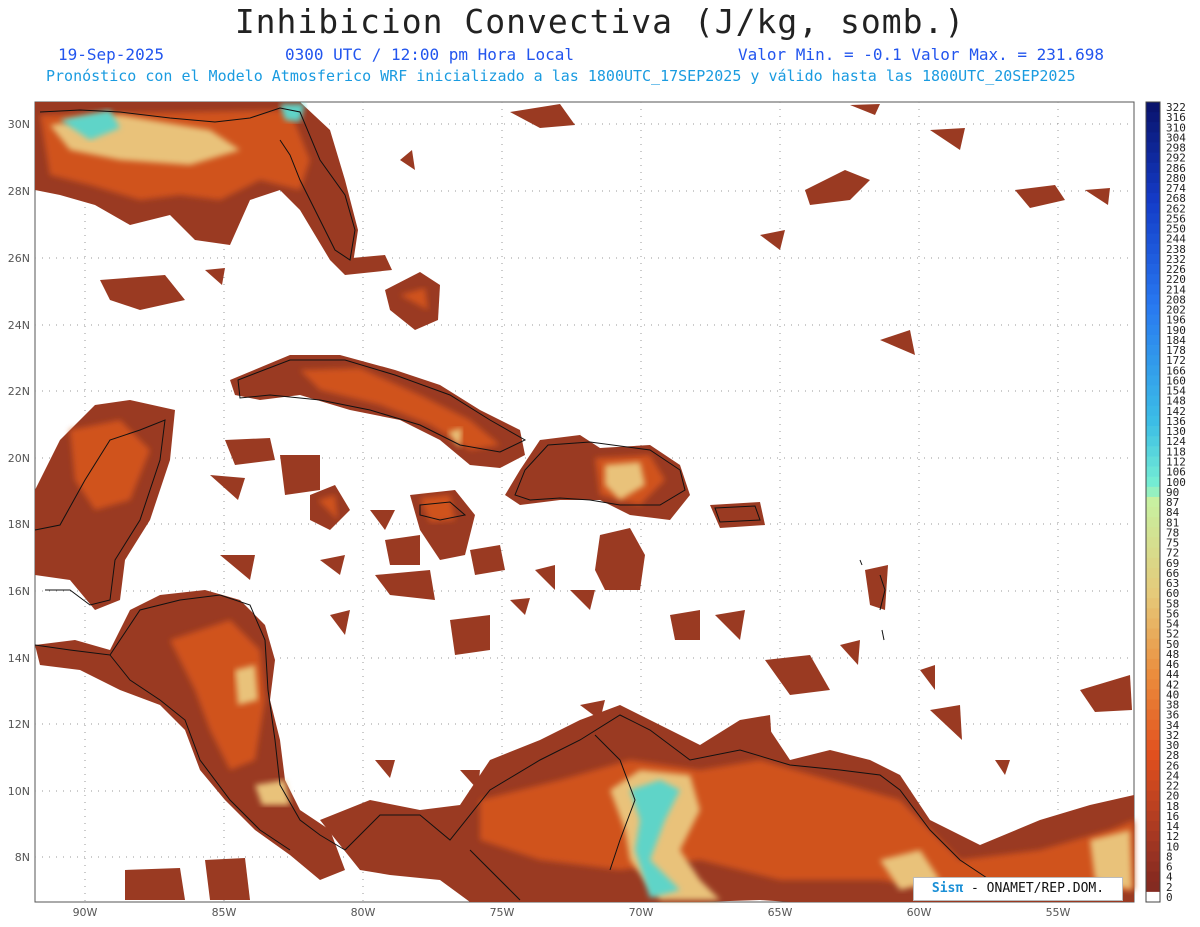 This screenshot has height=927, width=1200. Describe the element at coordinates (85, 912) in the screenshot. I see `lon-tick: 90W` at that location.